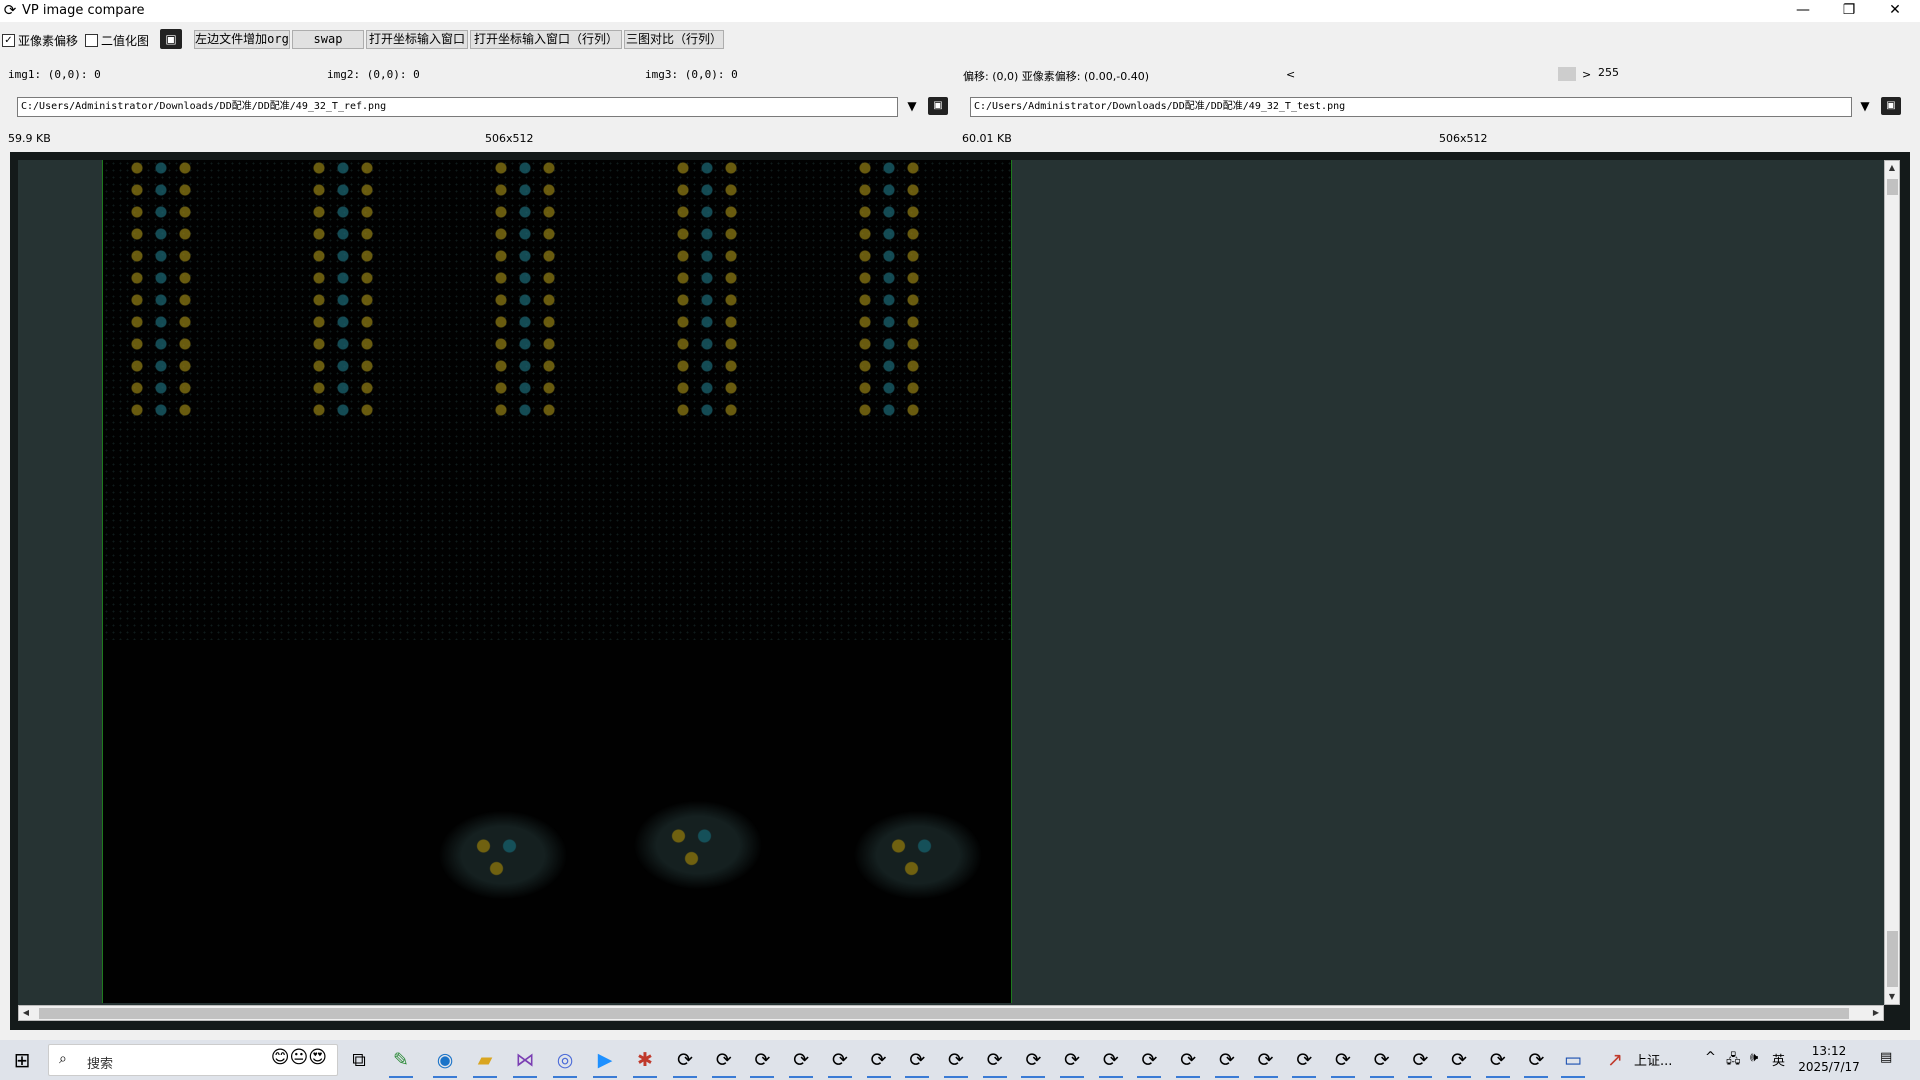  I want to click on windows-start-icon: ⊞, so click(22, 1060).